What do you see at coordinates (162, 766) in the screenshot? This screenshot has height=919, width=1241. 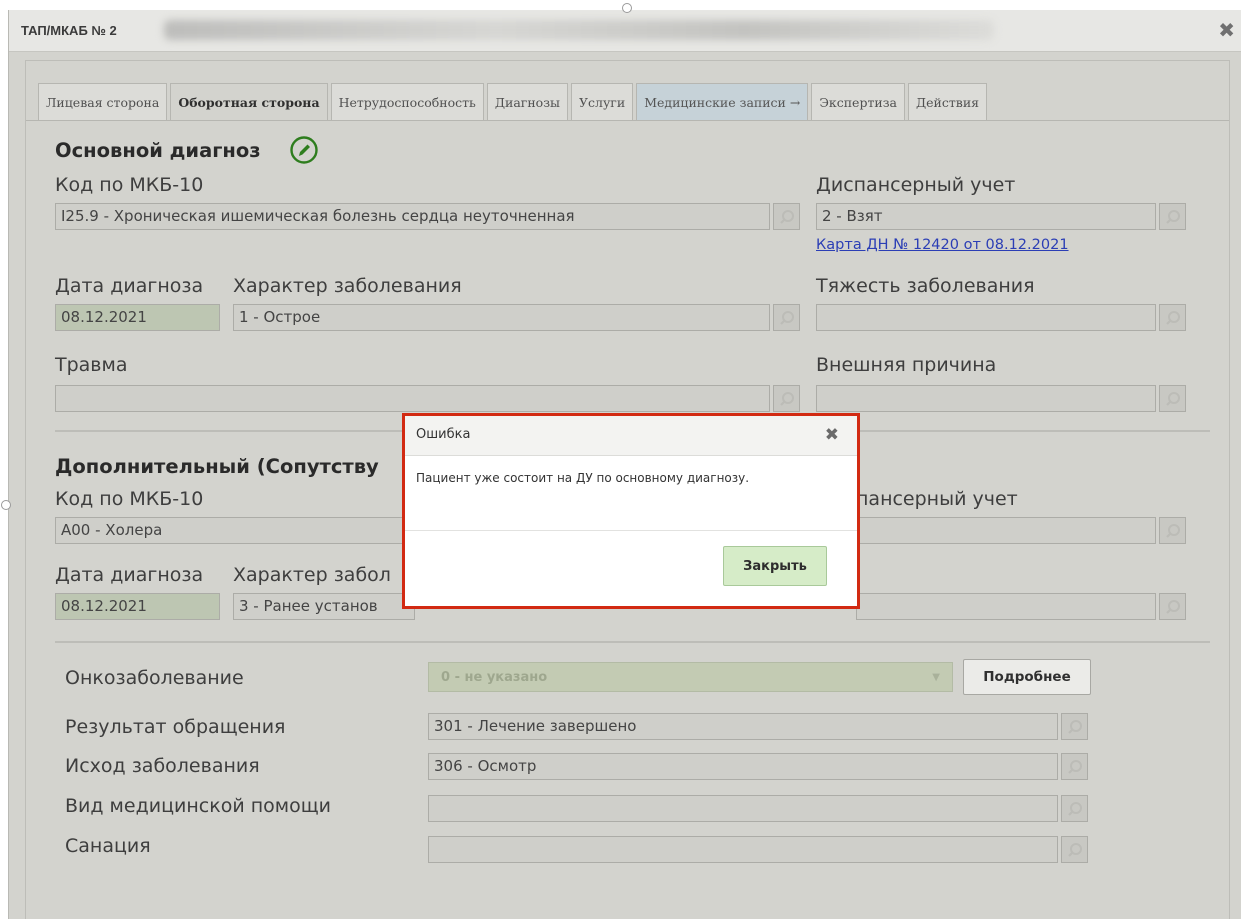 I see `disease-outcome-label: Исход заболевания` at bounding box center [162, 766].